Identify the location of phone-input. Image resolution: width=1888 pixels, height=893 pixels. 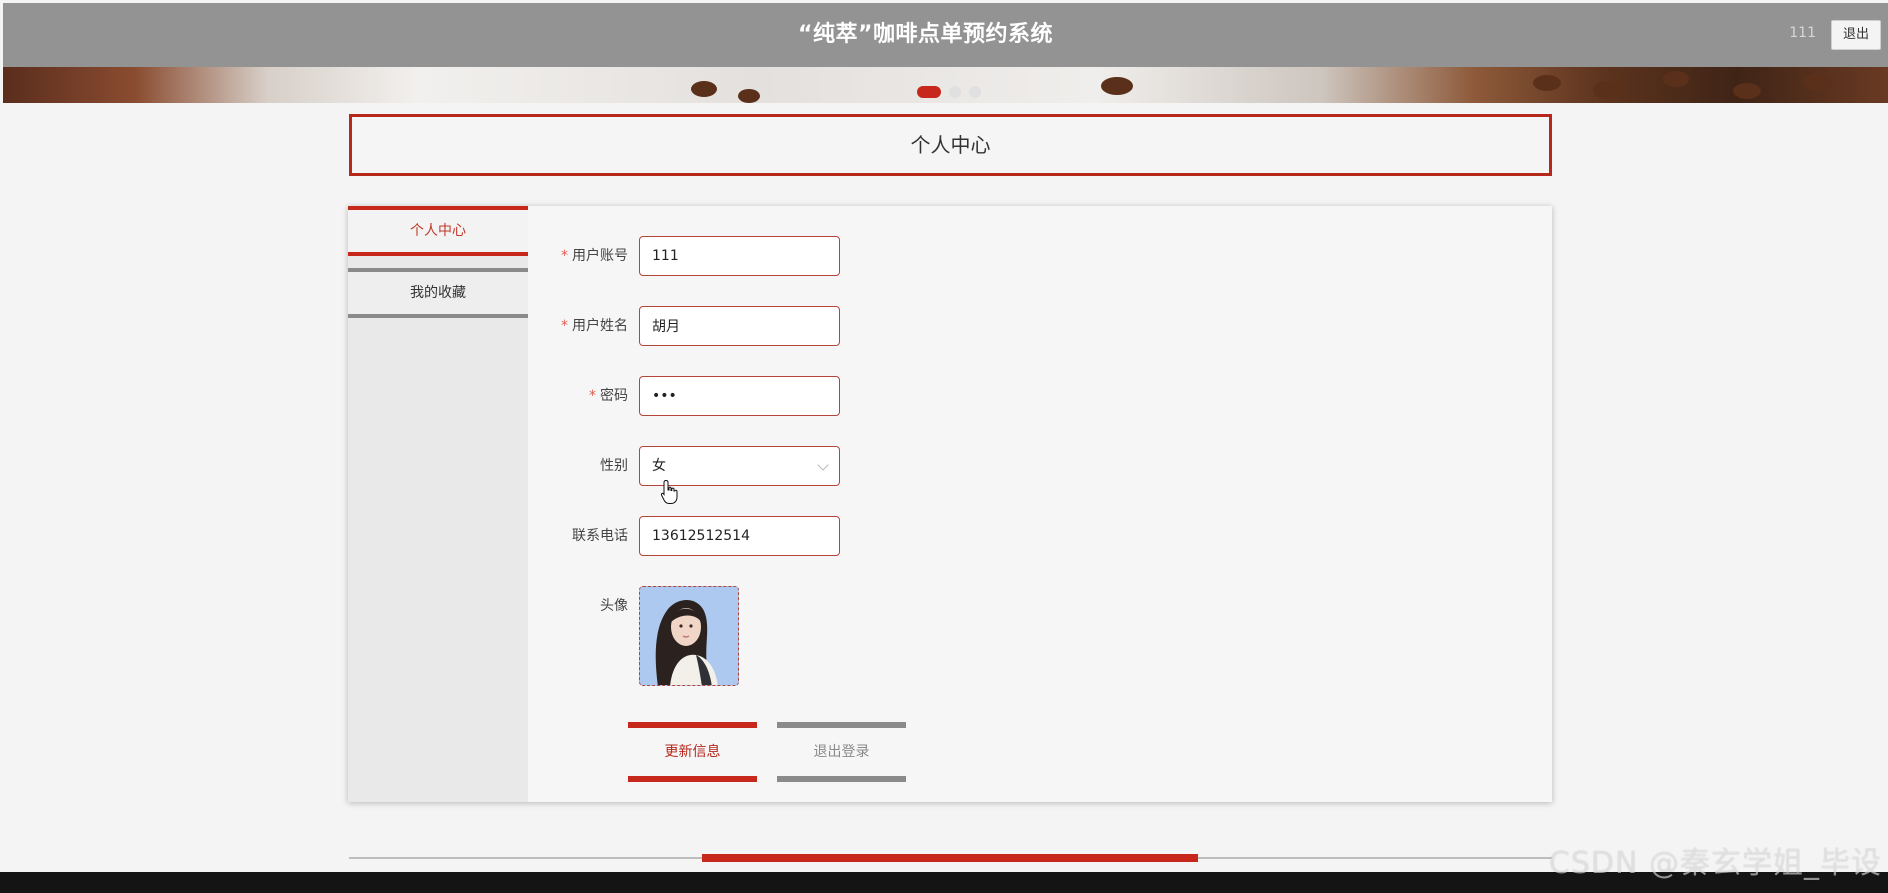
(739, 536).